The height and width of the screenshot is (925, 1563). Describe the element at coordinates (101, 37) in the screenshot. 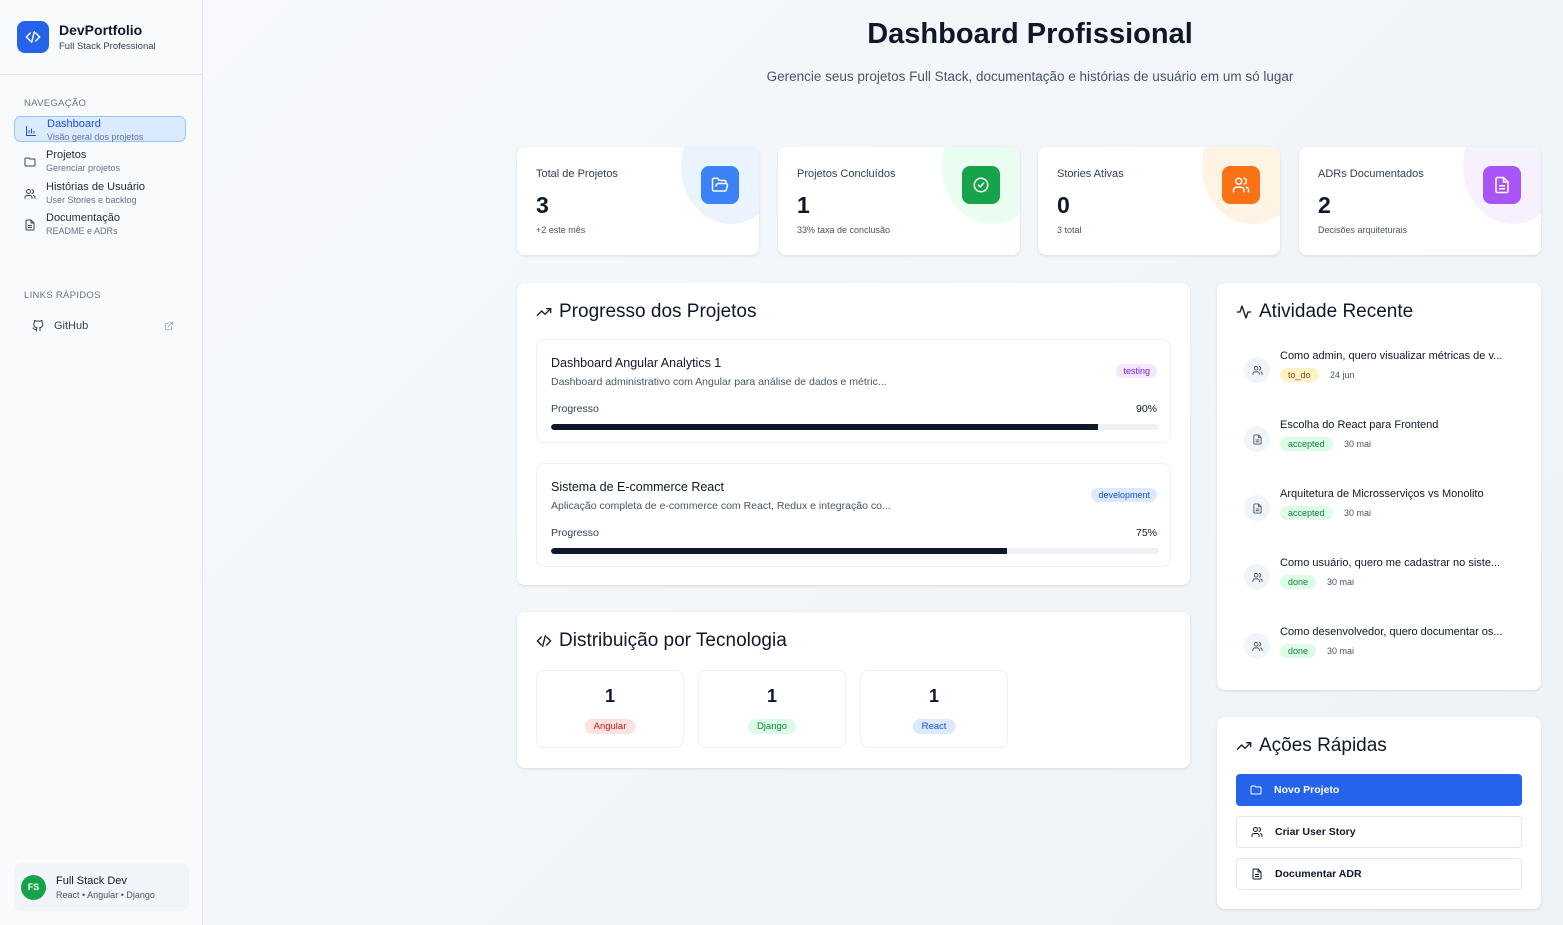

I see `brand: DevPortfolio Full Stack Professional` at that location.